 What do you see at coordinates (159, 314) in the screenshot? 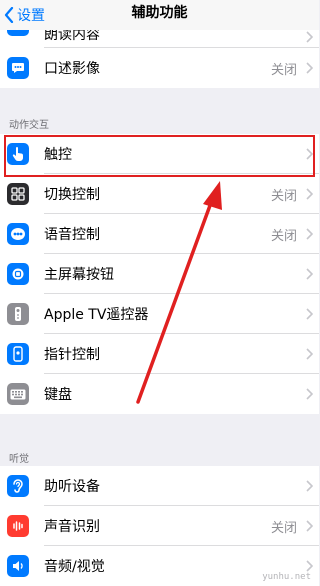
I see `list-item-apple-tv-remote: Apple TV遥控器` at bounding box center [159, 314].